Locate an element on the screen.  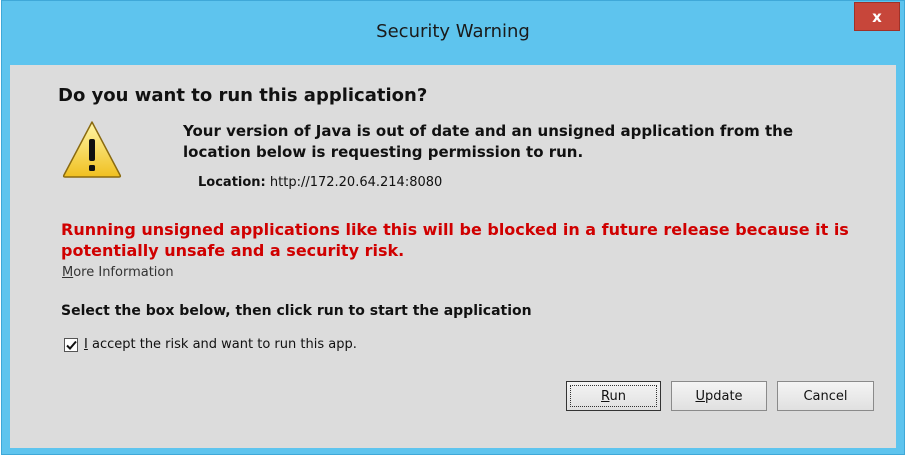
close-icon: x is located at coordinates (877, 16).